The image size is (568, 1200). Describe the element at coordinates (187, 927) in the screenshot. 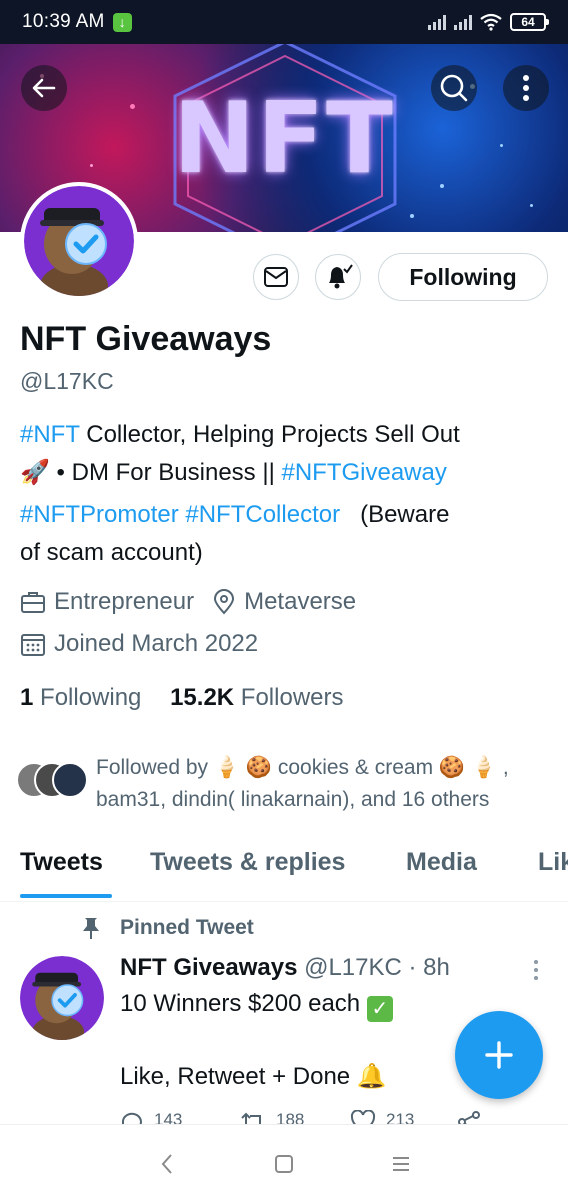

I see `pinned-tweet-text: Pinned Tweet` at that location.